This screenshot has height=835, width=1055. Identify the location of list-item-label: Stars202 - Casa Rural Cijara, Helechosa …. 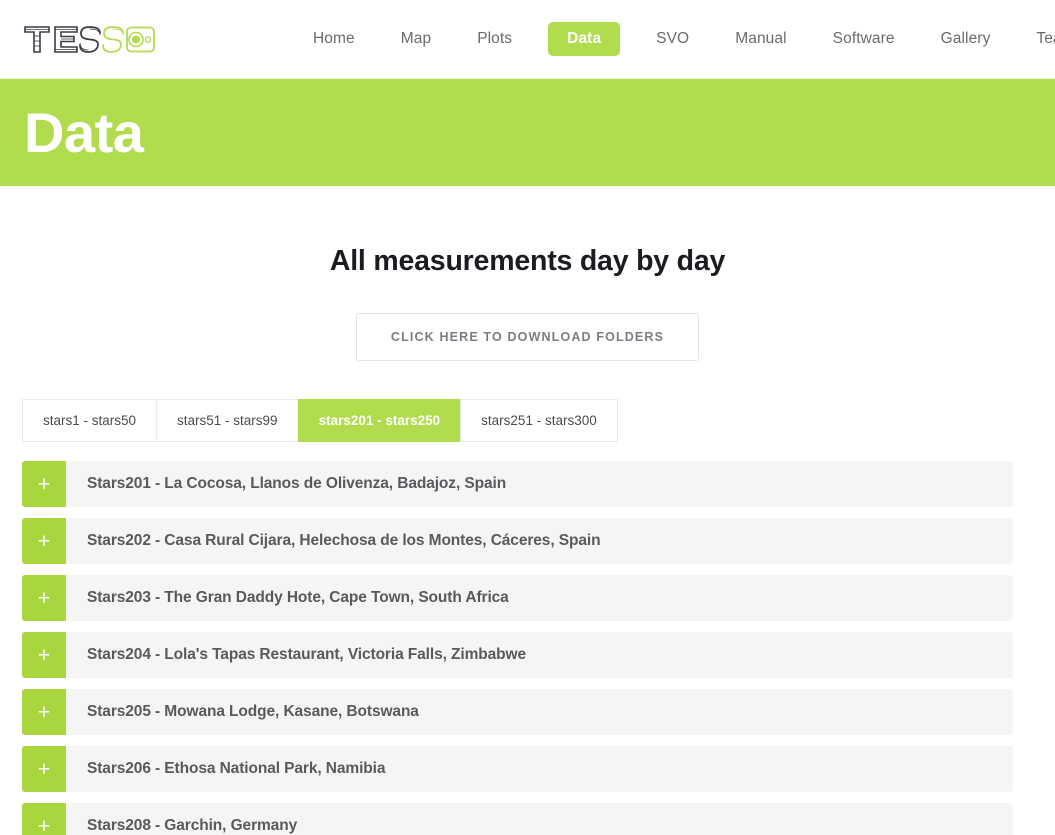
(344, 540).